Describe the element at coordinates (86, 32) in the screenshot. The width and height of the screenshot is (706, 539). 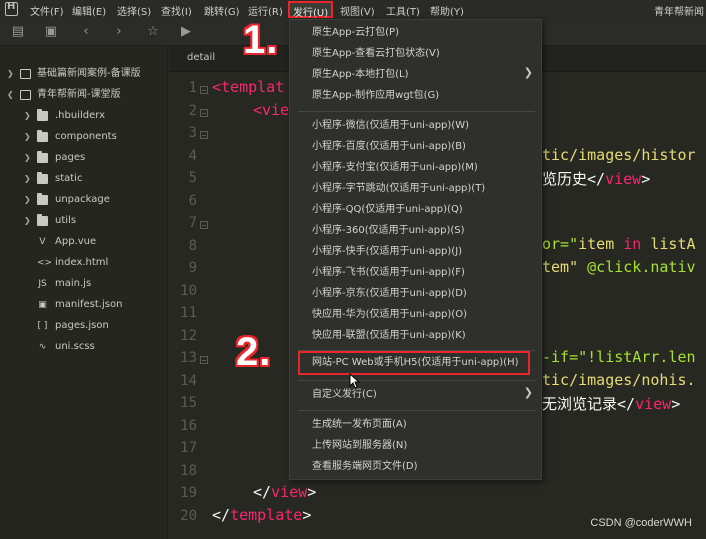
I see `back-arrow-icon: ‹` at that location.